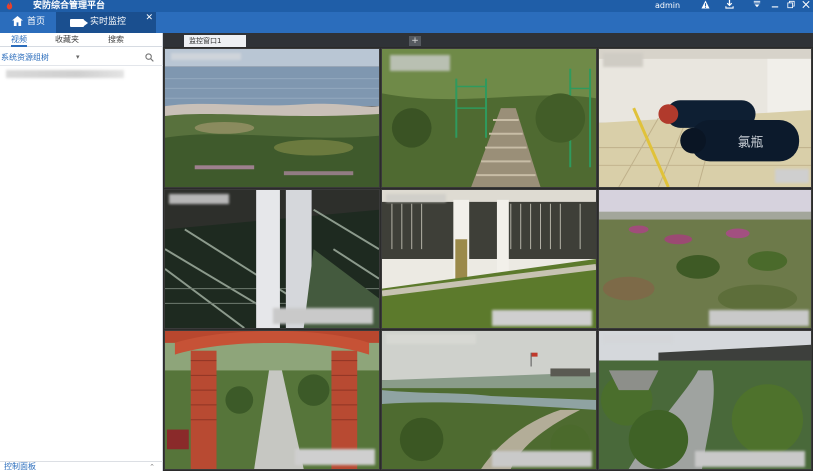 This screenshot has height=471, width=813. I want to click on chevron-down-icon: ▾, so click(78, 57).